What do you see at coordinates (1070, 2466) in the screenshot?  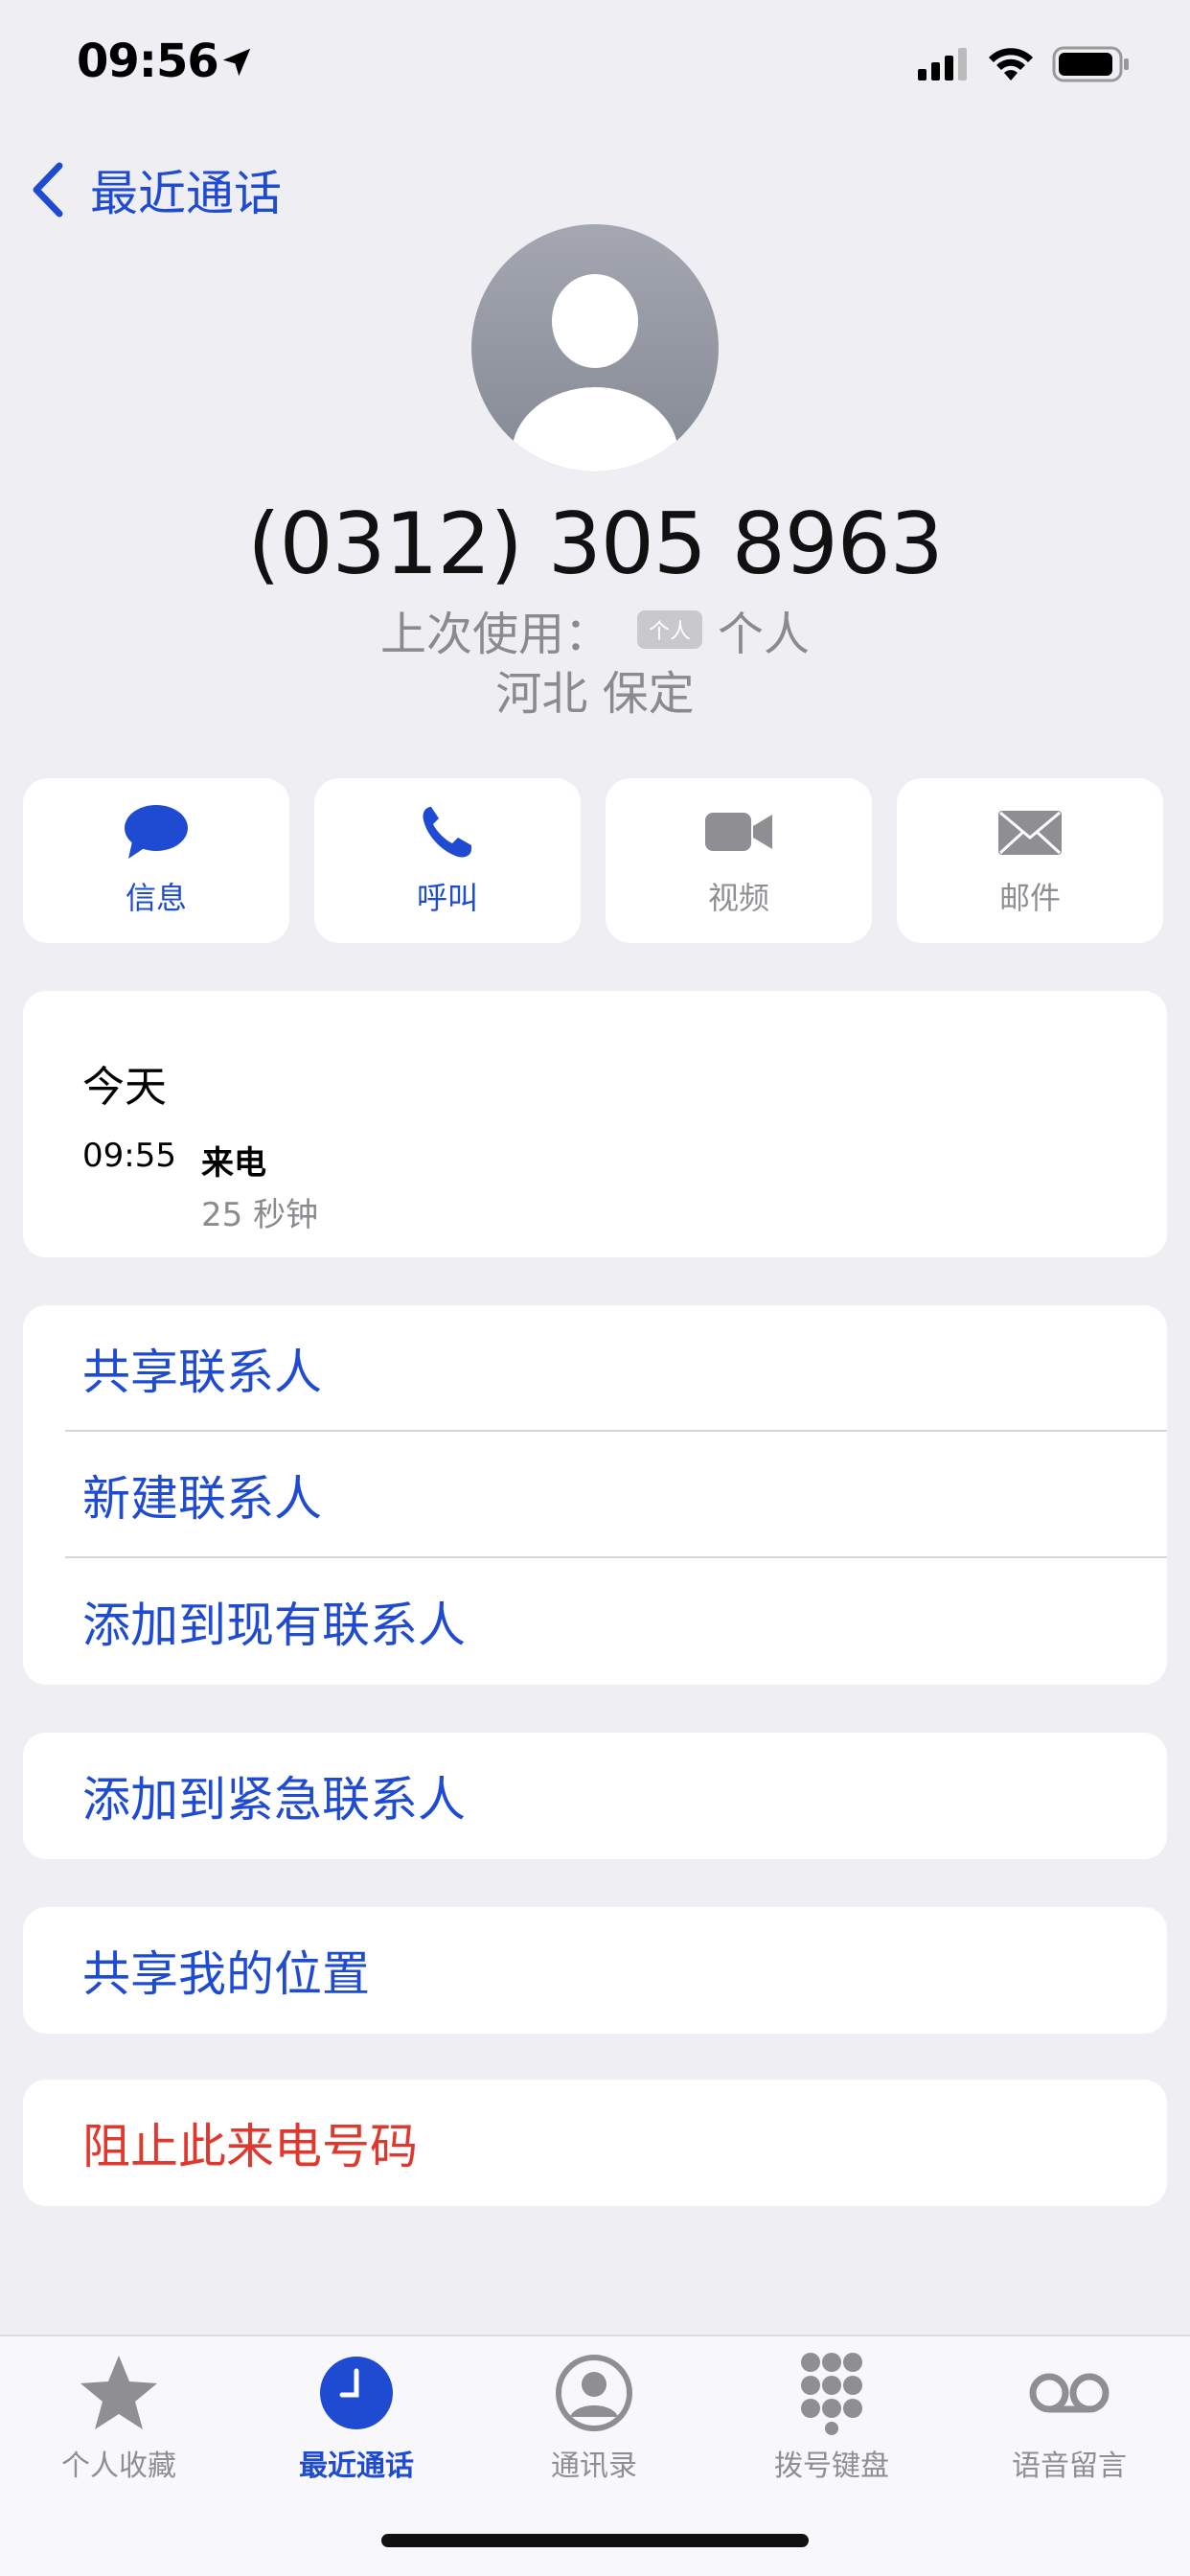 I see `tab-voicemail-label: 语音留言` at bounding box center [1070, 2466].